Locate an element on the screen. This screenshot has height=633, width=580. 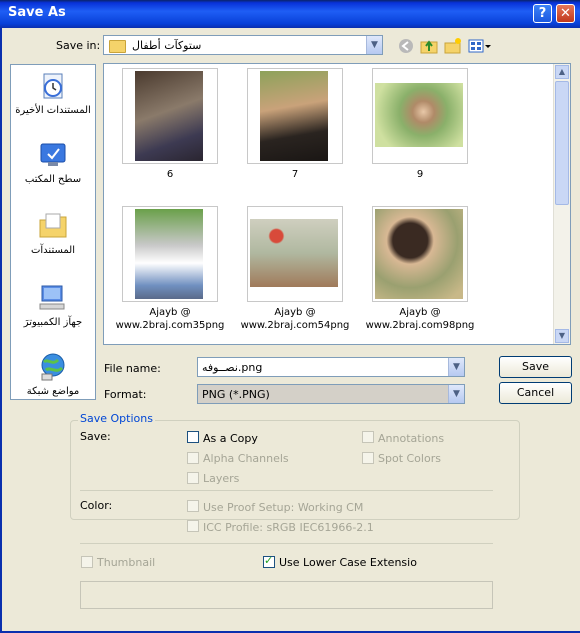
as-a-copy-checkbox is located at coordinates (193, 437).